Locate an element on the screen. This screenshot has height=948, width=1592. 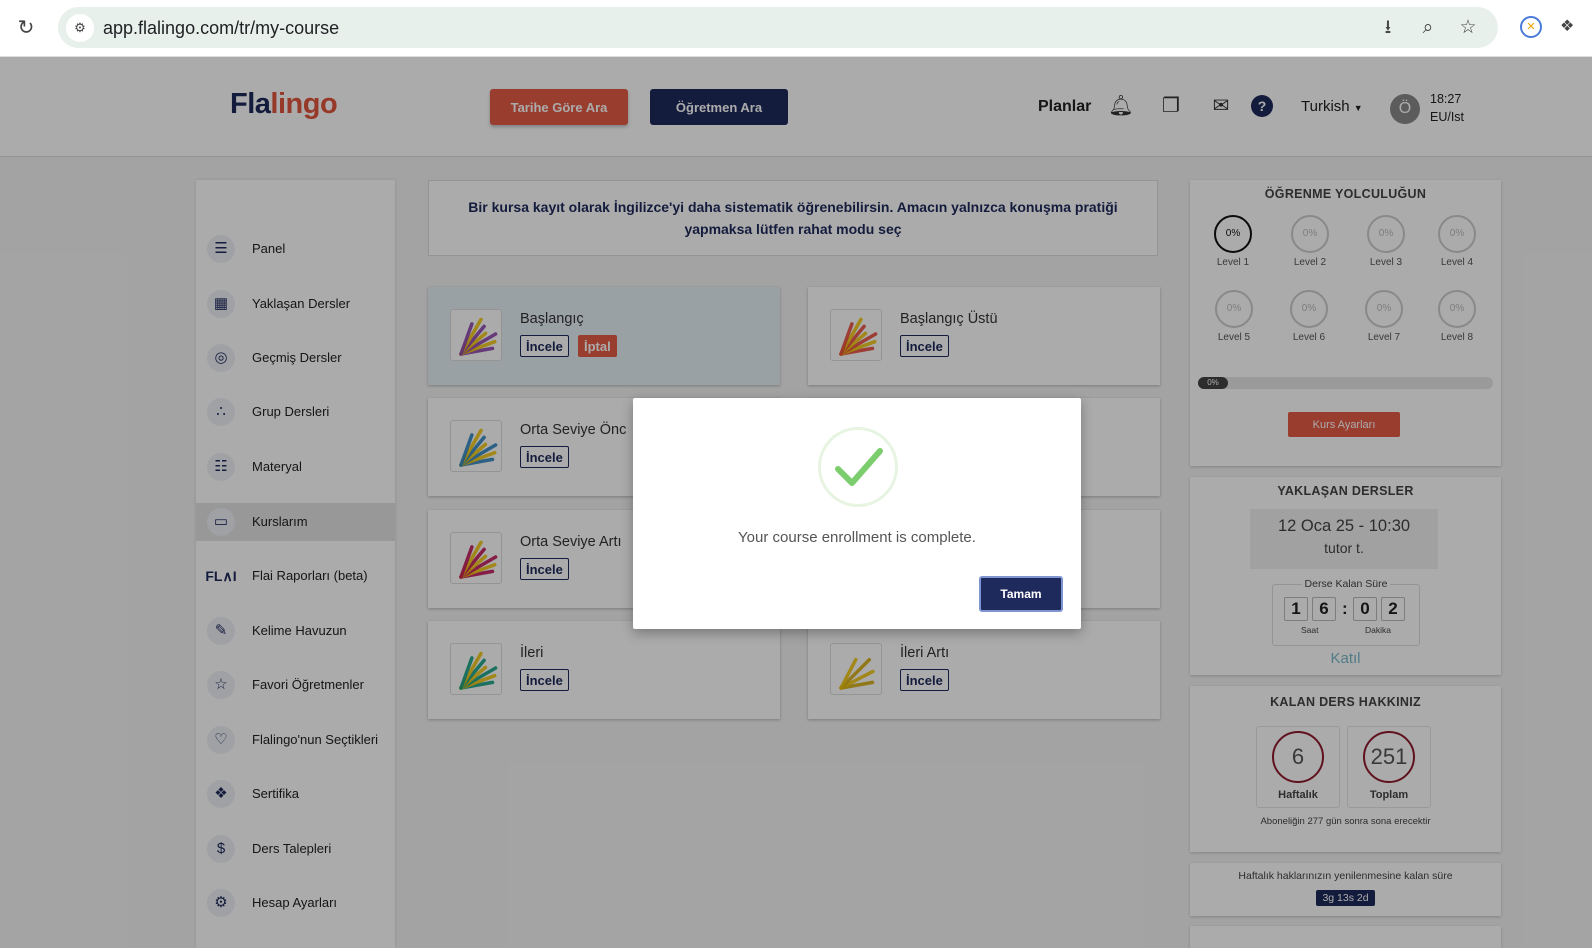
reload-icon: ↻ is located at coordinates (26, 28).